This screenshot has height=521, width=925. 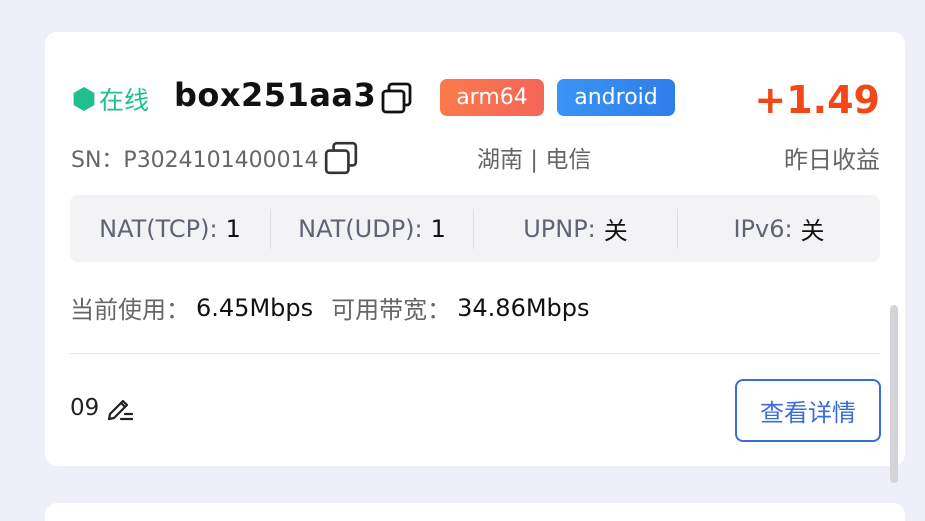 I want to click on ipv6-label: IPv6:, so click(x=763, y=228).